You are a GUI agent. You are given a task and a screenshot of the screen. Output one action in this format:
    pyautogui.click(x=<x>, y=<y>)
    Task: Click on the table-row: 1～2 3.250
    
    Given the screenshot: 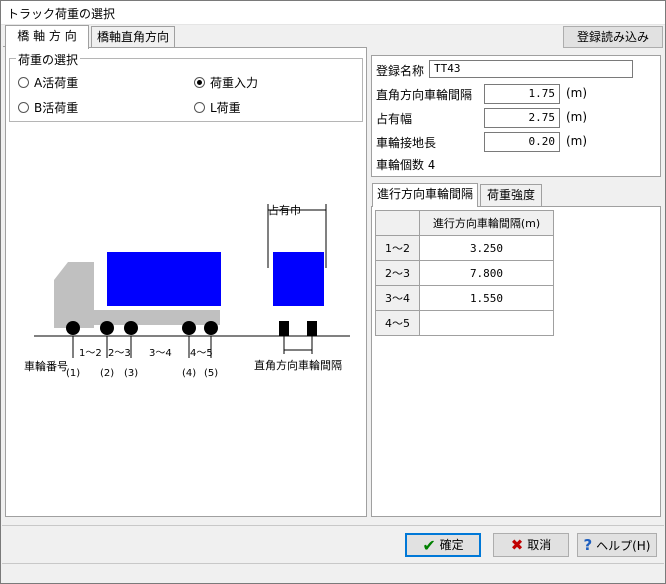 What is the action you would take?
    pyautogui.click(x=464, y=248)
    